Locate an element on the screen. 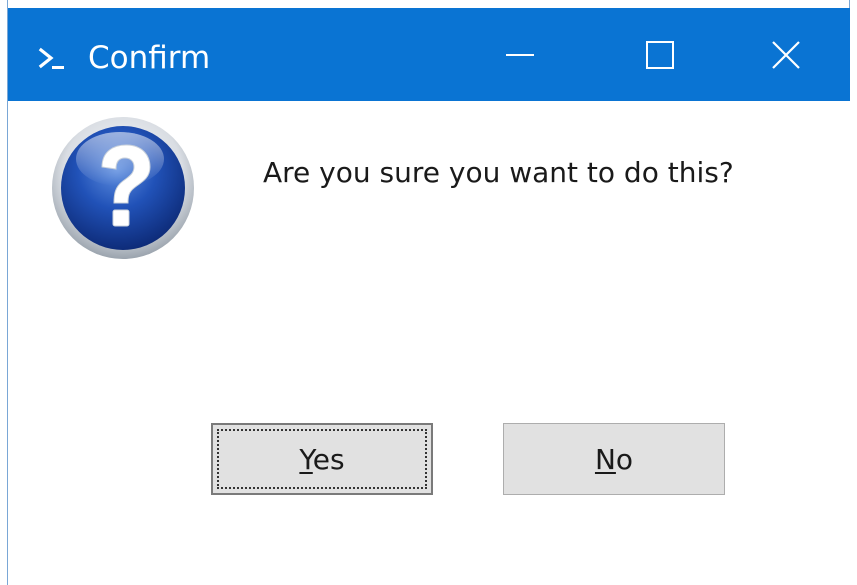 The image size is (857, 585). question-icon is located at coordinates (123, 188).